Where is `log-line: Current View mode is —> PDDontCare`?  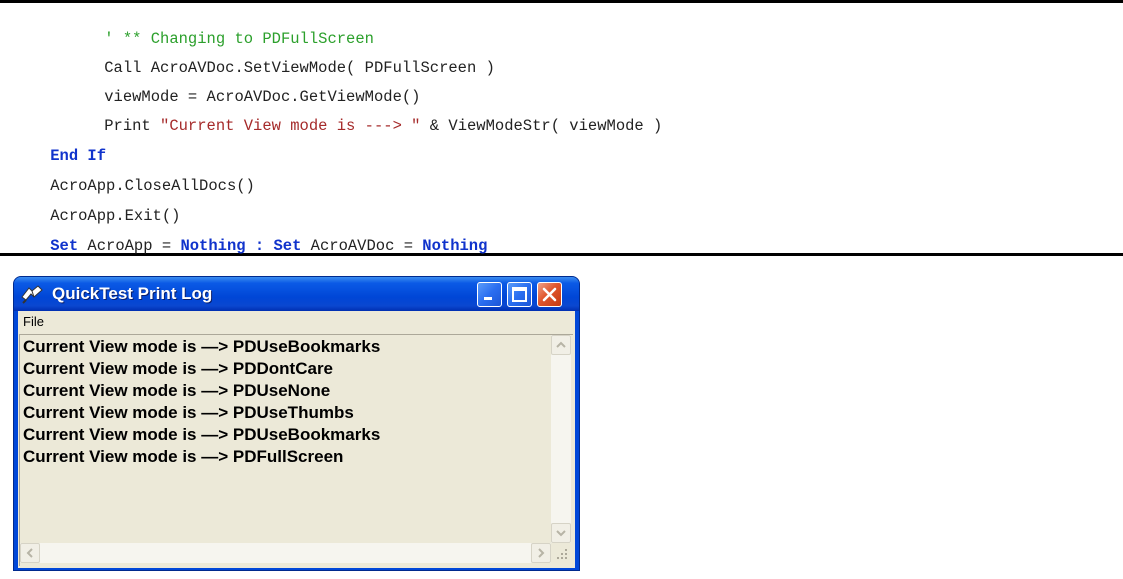
log-line: Current View mode is —> PDDontCare is located at coordinates (178, 368).